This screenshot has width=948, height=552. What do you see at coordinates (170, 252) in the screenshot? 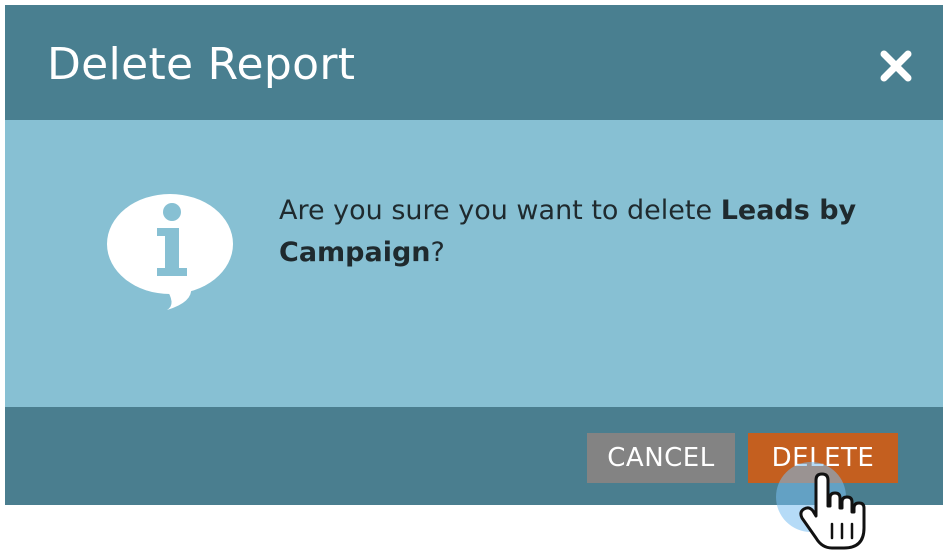
I see `info-speech-bubble-icon` at bounding box center [170, 252].